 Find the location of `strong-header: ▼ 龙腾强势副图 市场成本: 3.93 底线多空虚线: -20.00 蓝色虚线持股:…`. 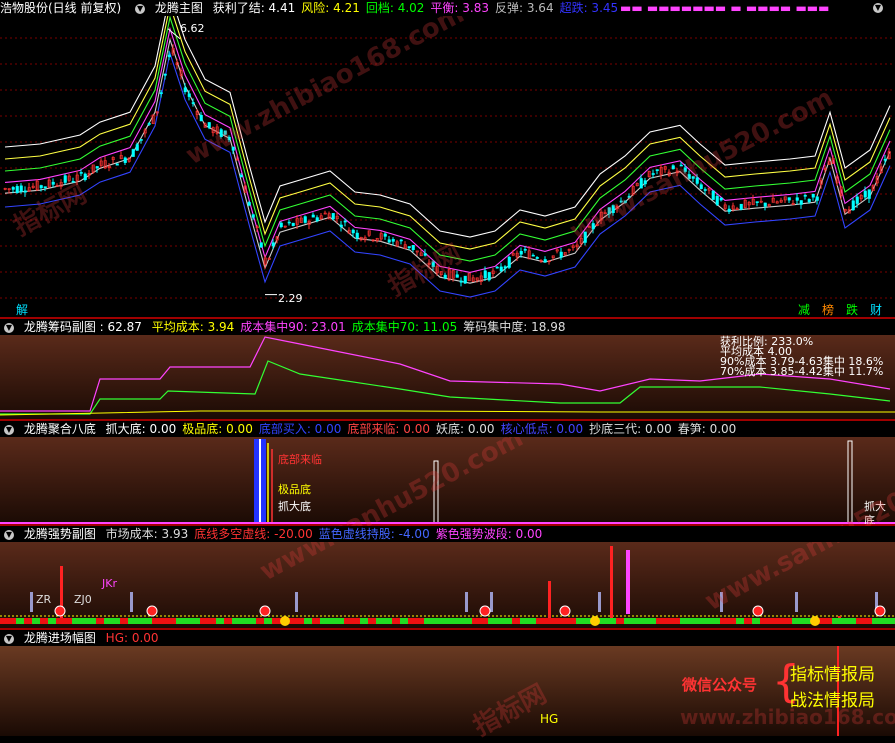

strong-header: ▼ 龙腾强势副图 市场成本: 3.93 底线多空虚线: -20.00 蓝色虚线持股:… is located at coordinates (447, 534).